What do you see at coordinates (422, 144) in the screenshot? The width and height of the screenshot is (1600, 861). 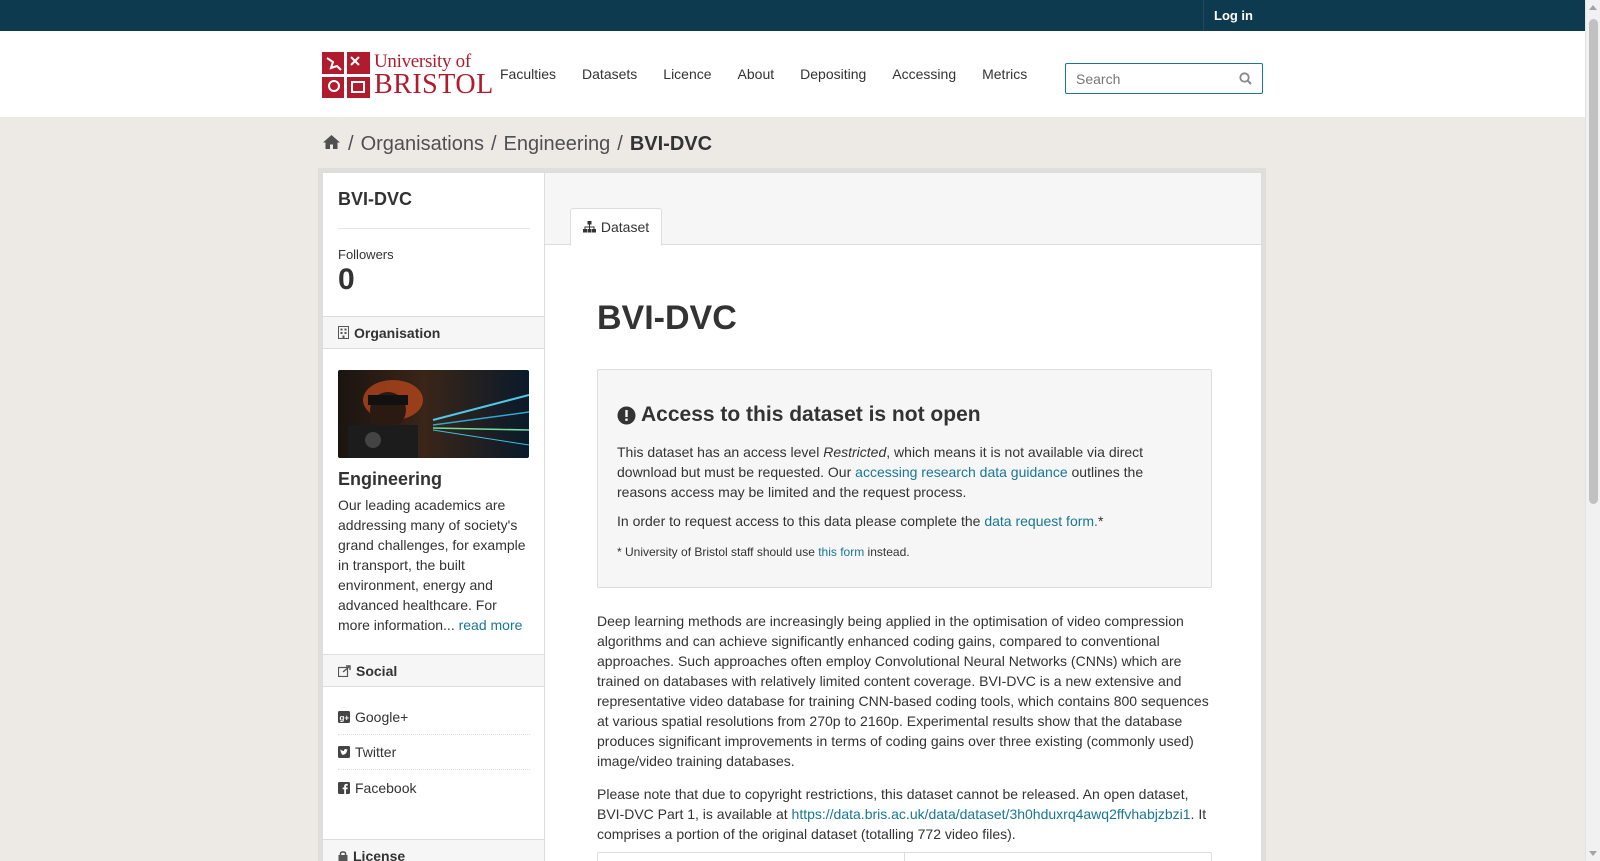 I see `breadcrumb-organisations: Organisations` at bounding box center [422, 144].